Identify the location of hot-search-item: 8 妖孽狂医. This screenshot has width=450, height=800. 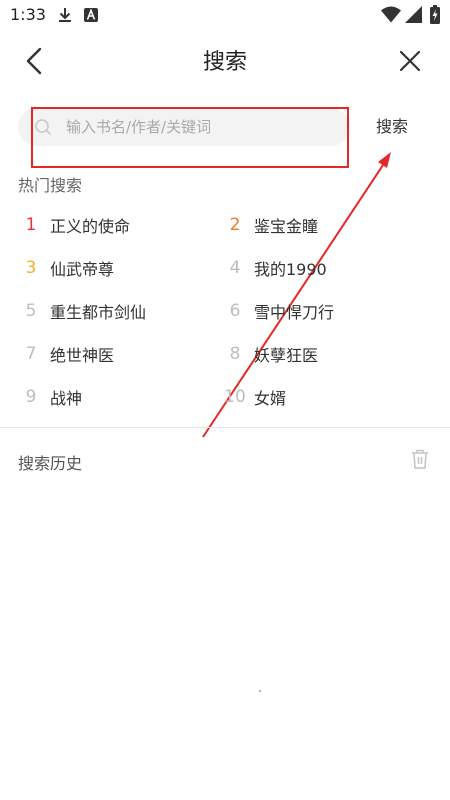
(271, 354).